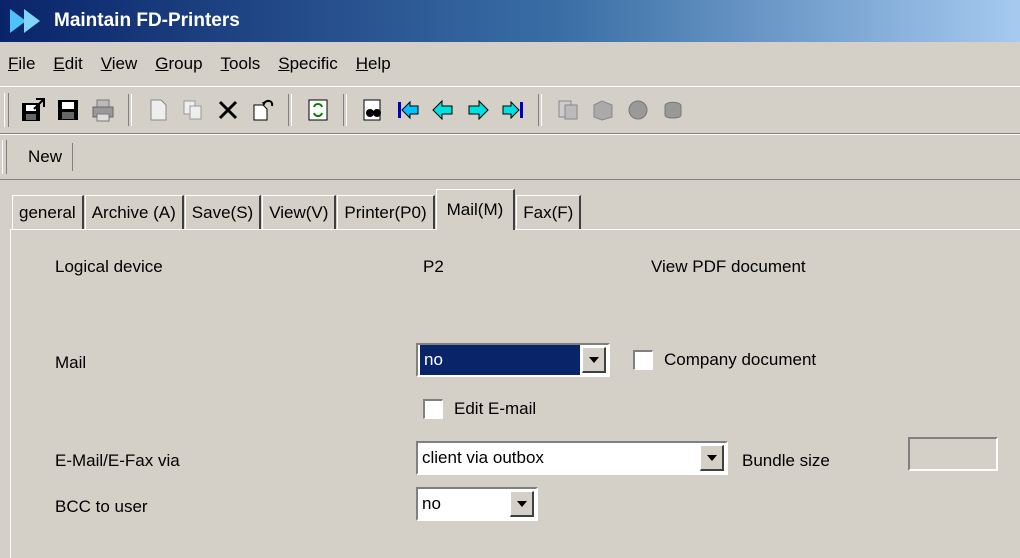  What do you see at coordinates (73, 63) in the screenshot?
I see `menu-label-rest: dit` at bounding box center [73, 63].